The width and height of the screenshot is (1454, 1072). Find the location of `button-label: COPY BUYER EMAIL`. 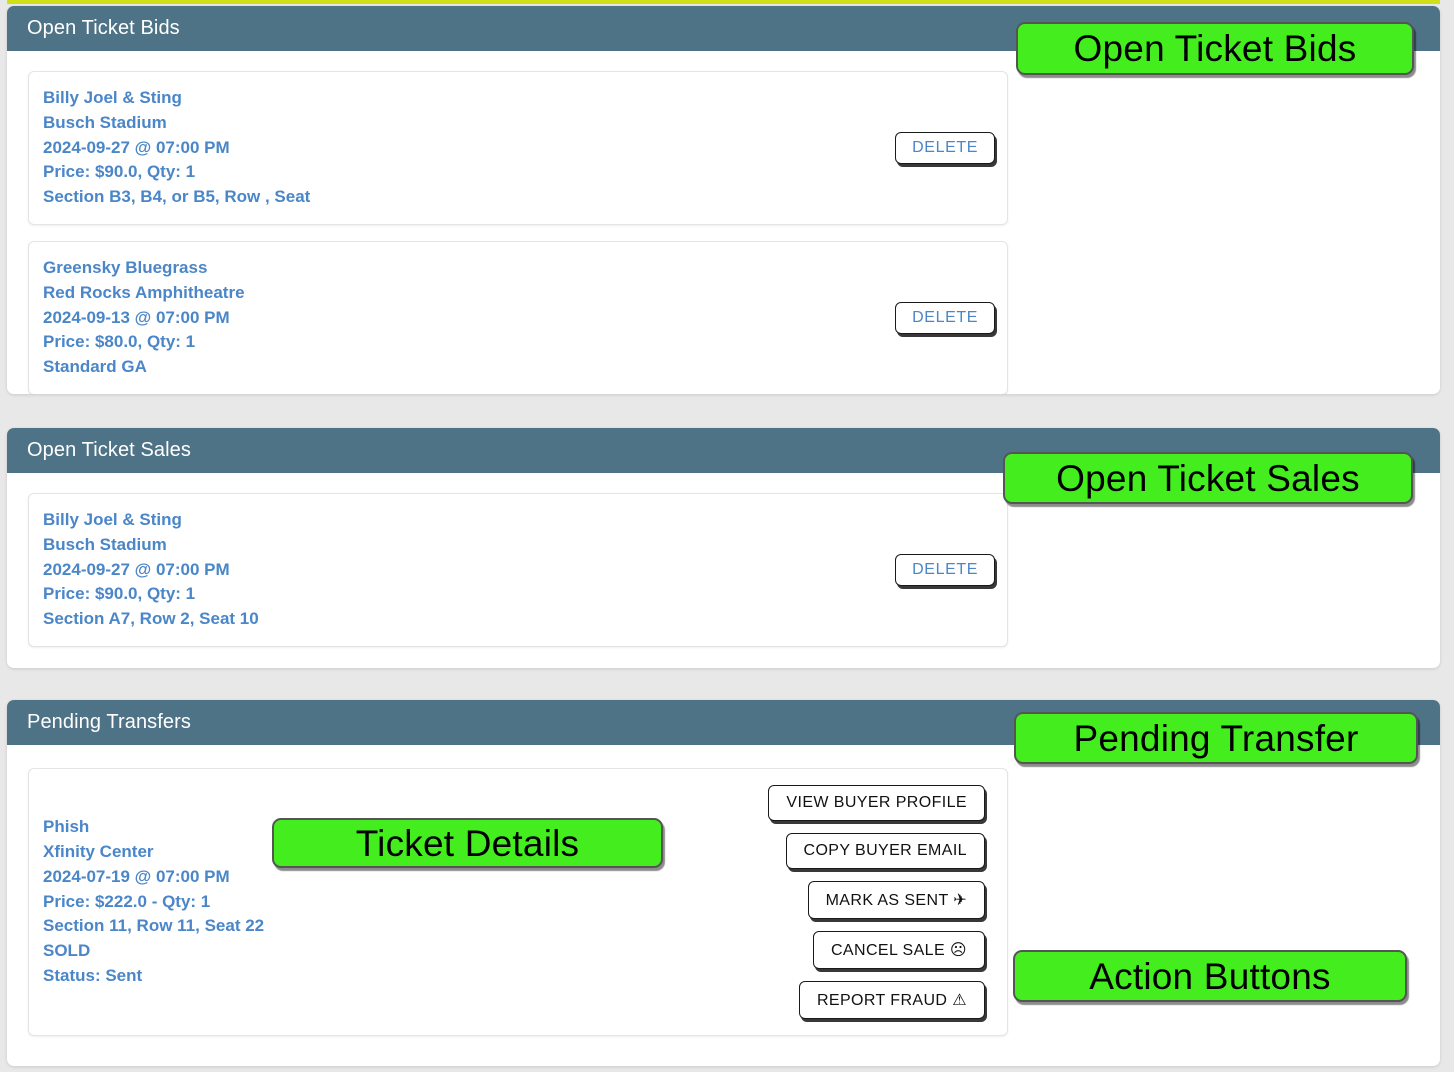

button-label: COPY BUYER EMAIL is located at coordinates (885, 850).